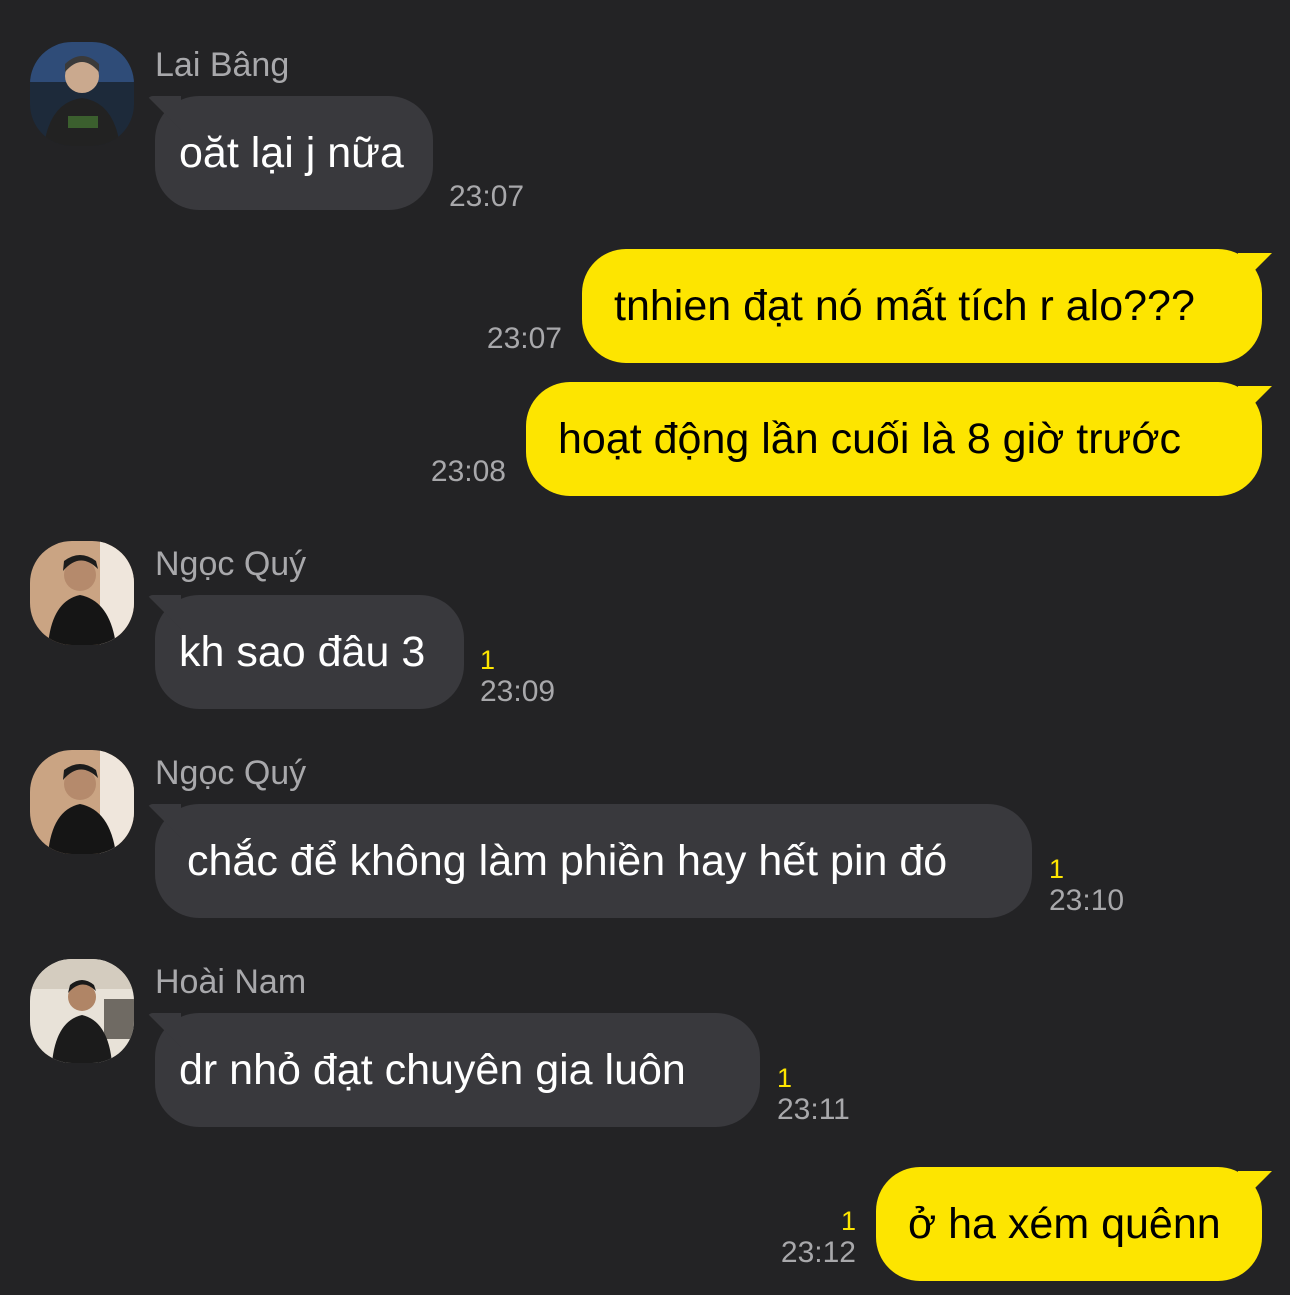 The width and height of the screenshot is (1290, 1295). I want to click on message-bubble: hoạt động lần cuối là 8 giờ trước, so click(894, 439).